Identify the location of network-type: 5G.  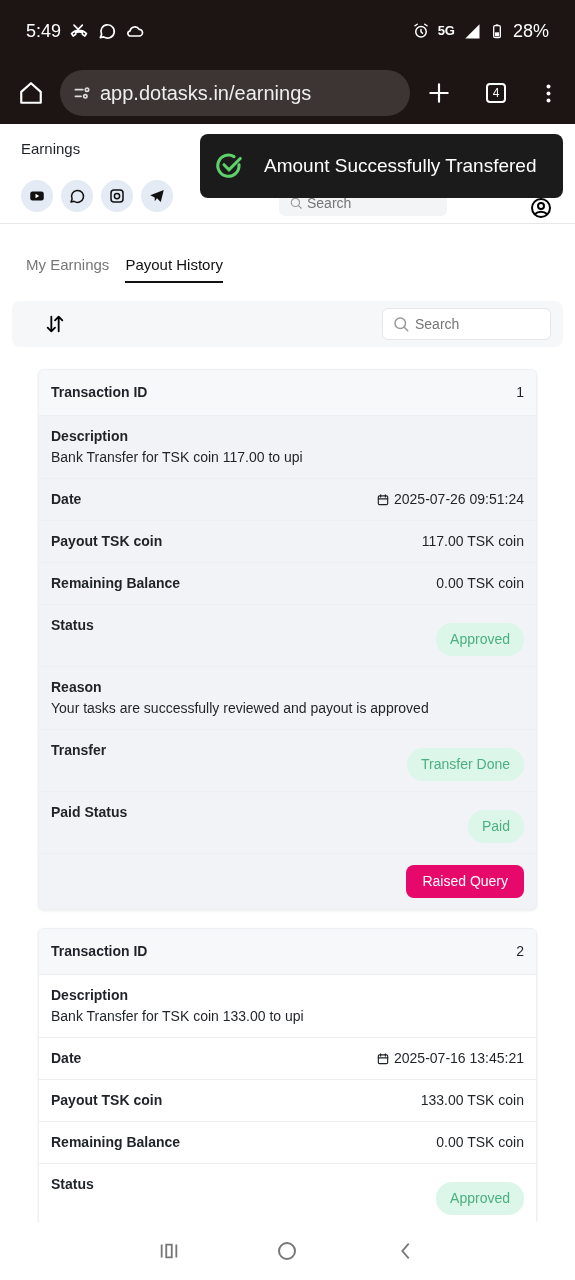
(446, 31).